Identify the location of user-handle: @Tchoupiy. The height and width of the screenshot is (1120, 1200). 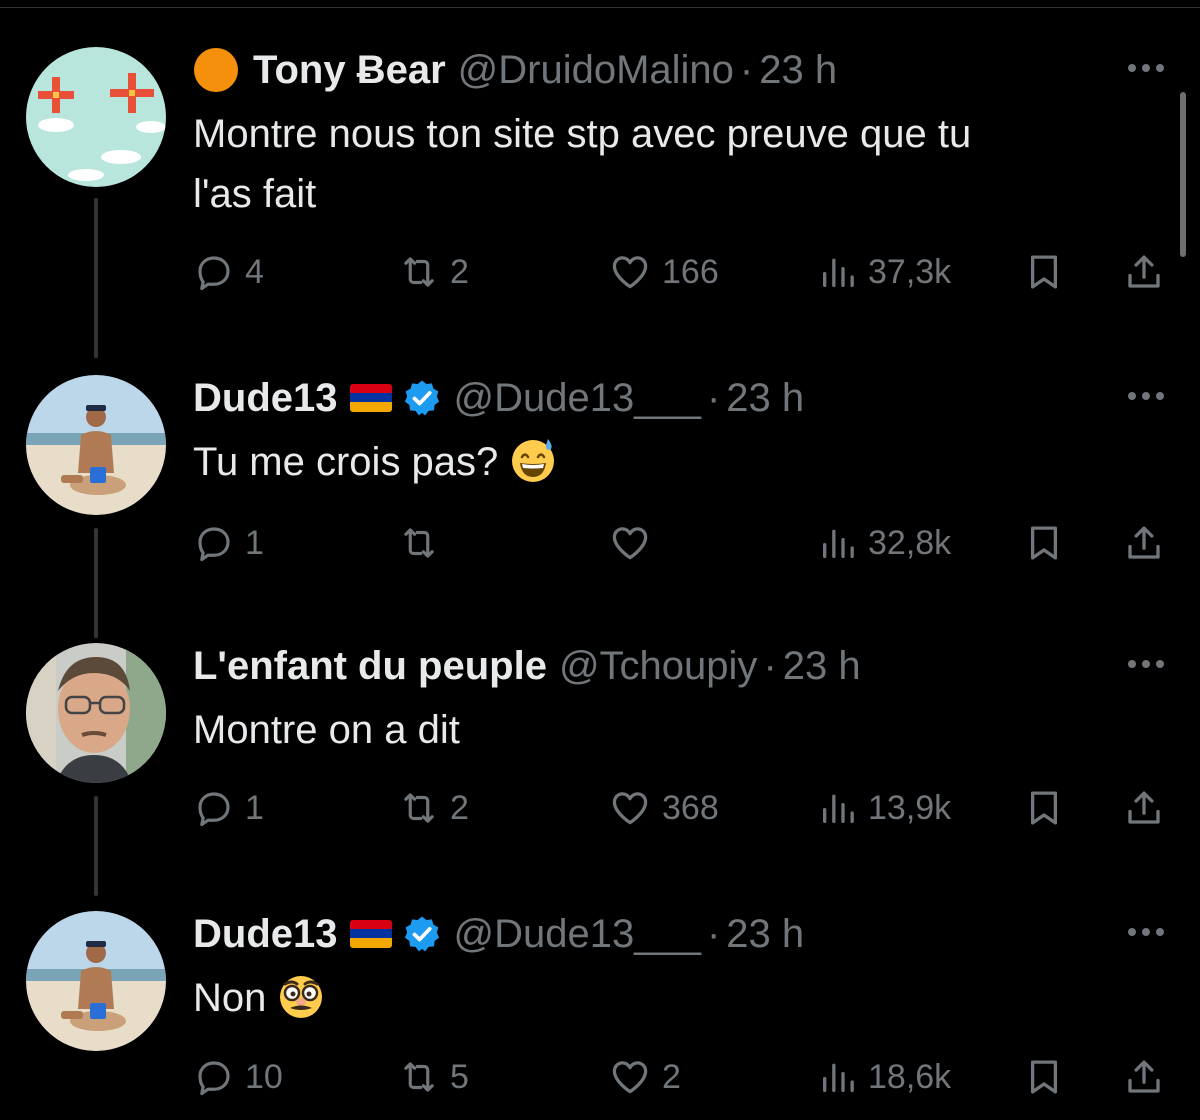
(658, 666).